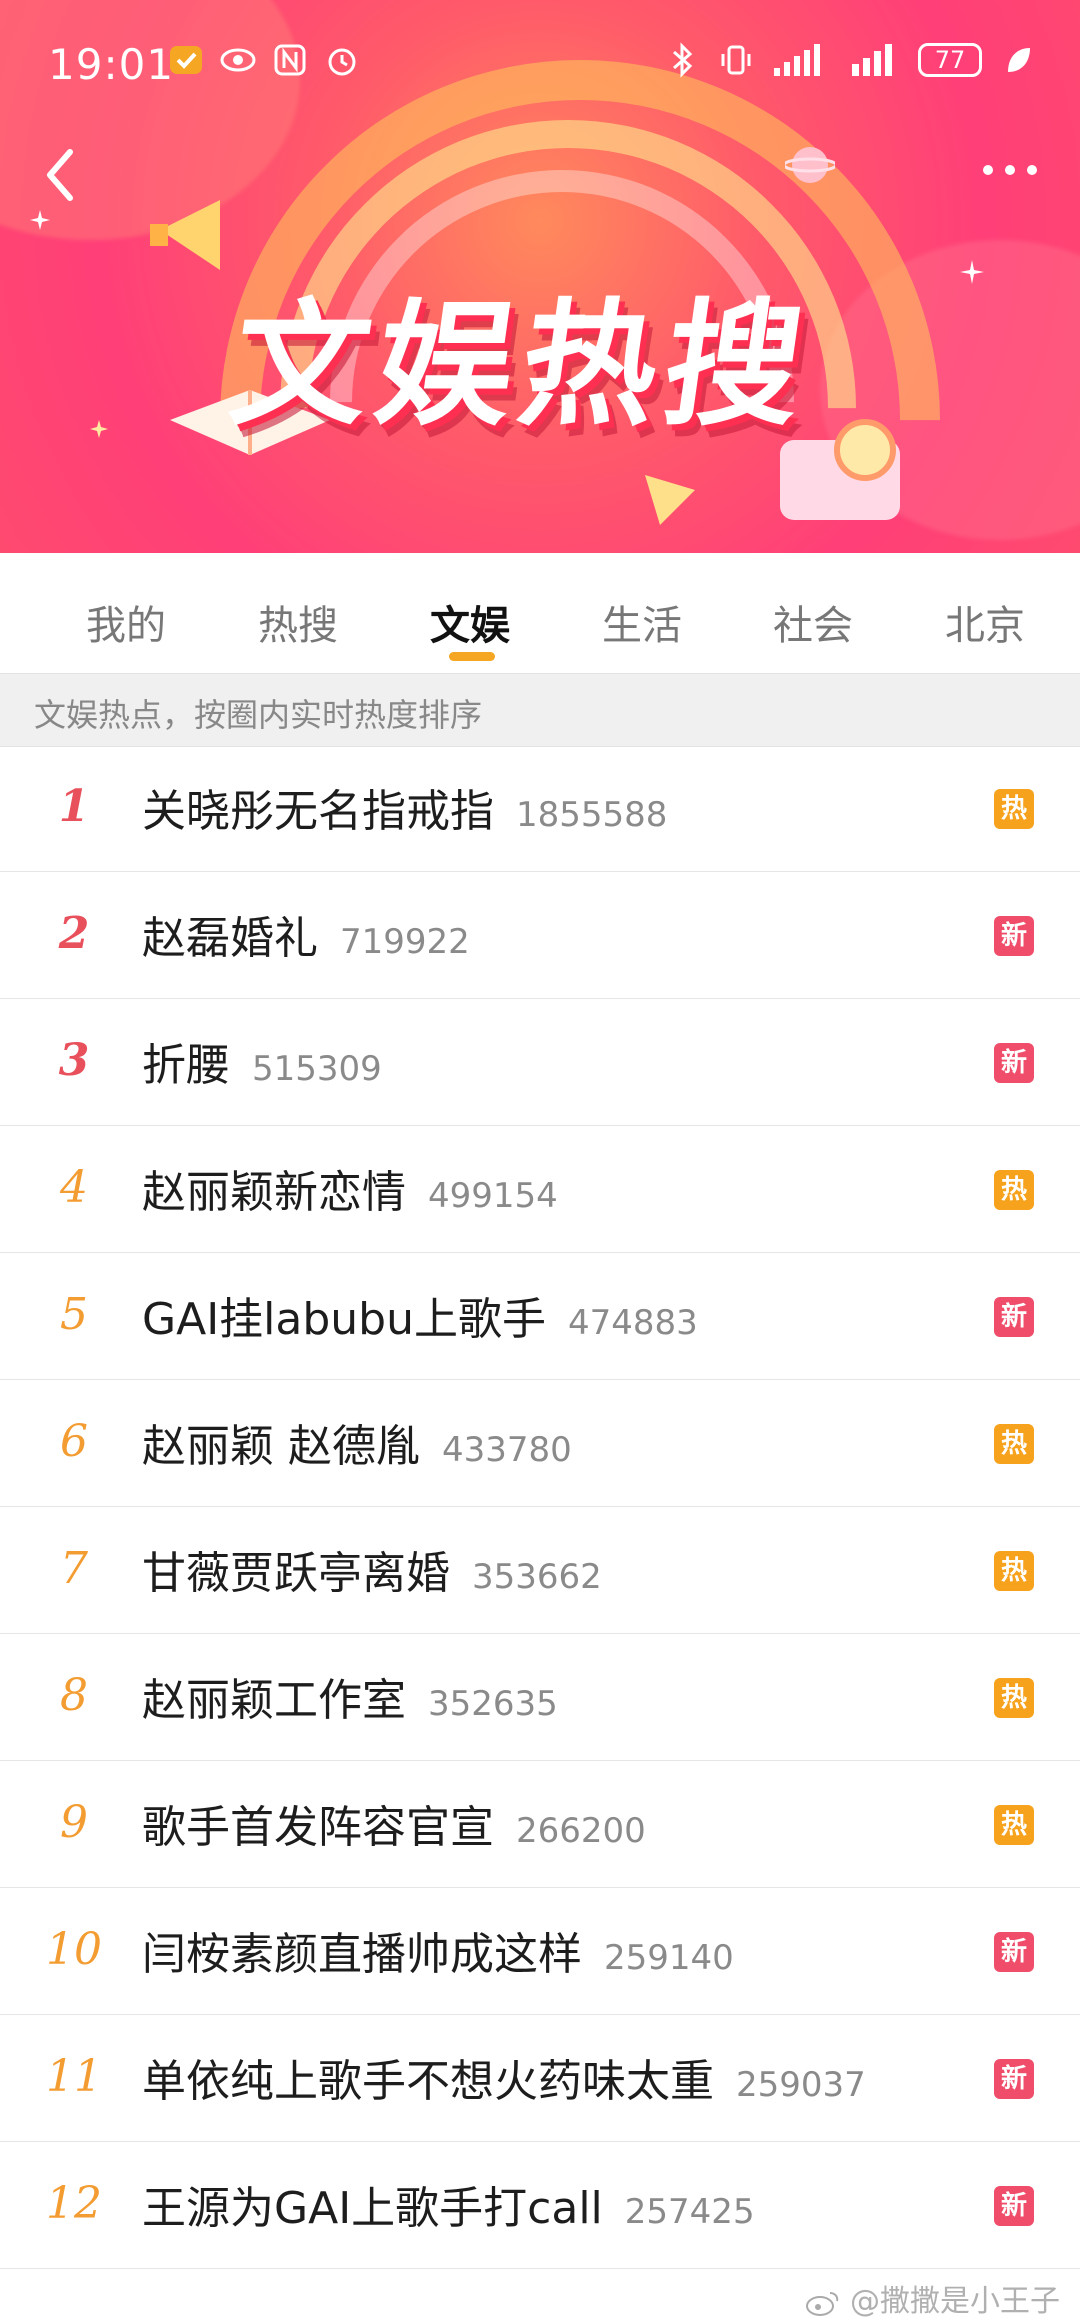  I want to click on item-title: 王源为GAI上歌手打call 257425, so click(448, 2204).